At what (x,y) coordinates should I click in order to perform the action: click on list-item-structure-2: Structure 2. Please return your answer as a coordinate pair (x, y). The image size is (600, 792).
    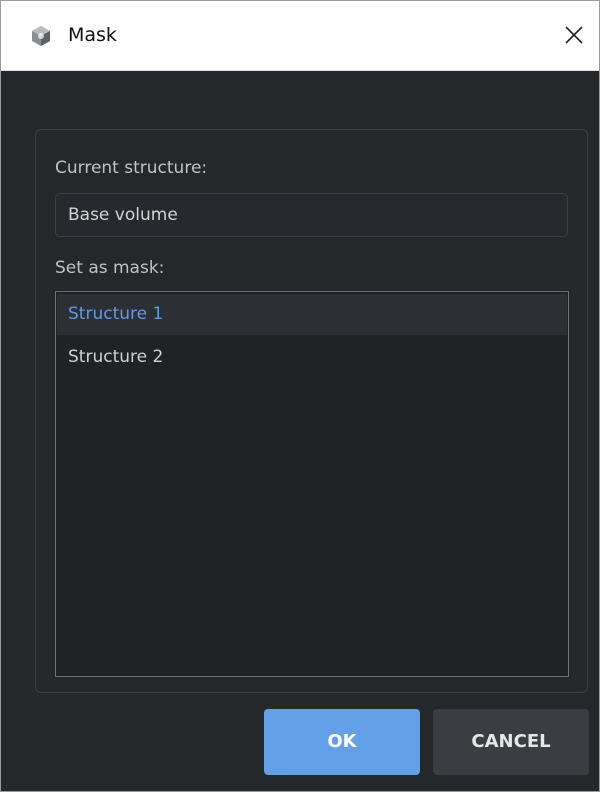
    Looking at the image, I should click on (312, 357).